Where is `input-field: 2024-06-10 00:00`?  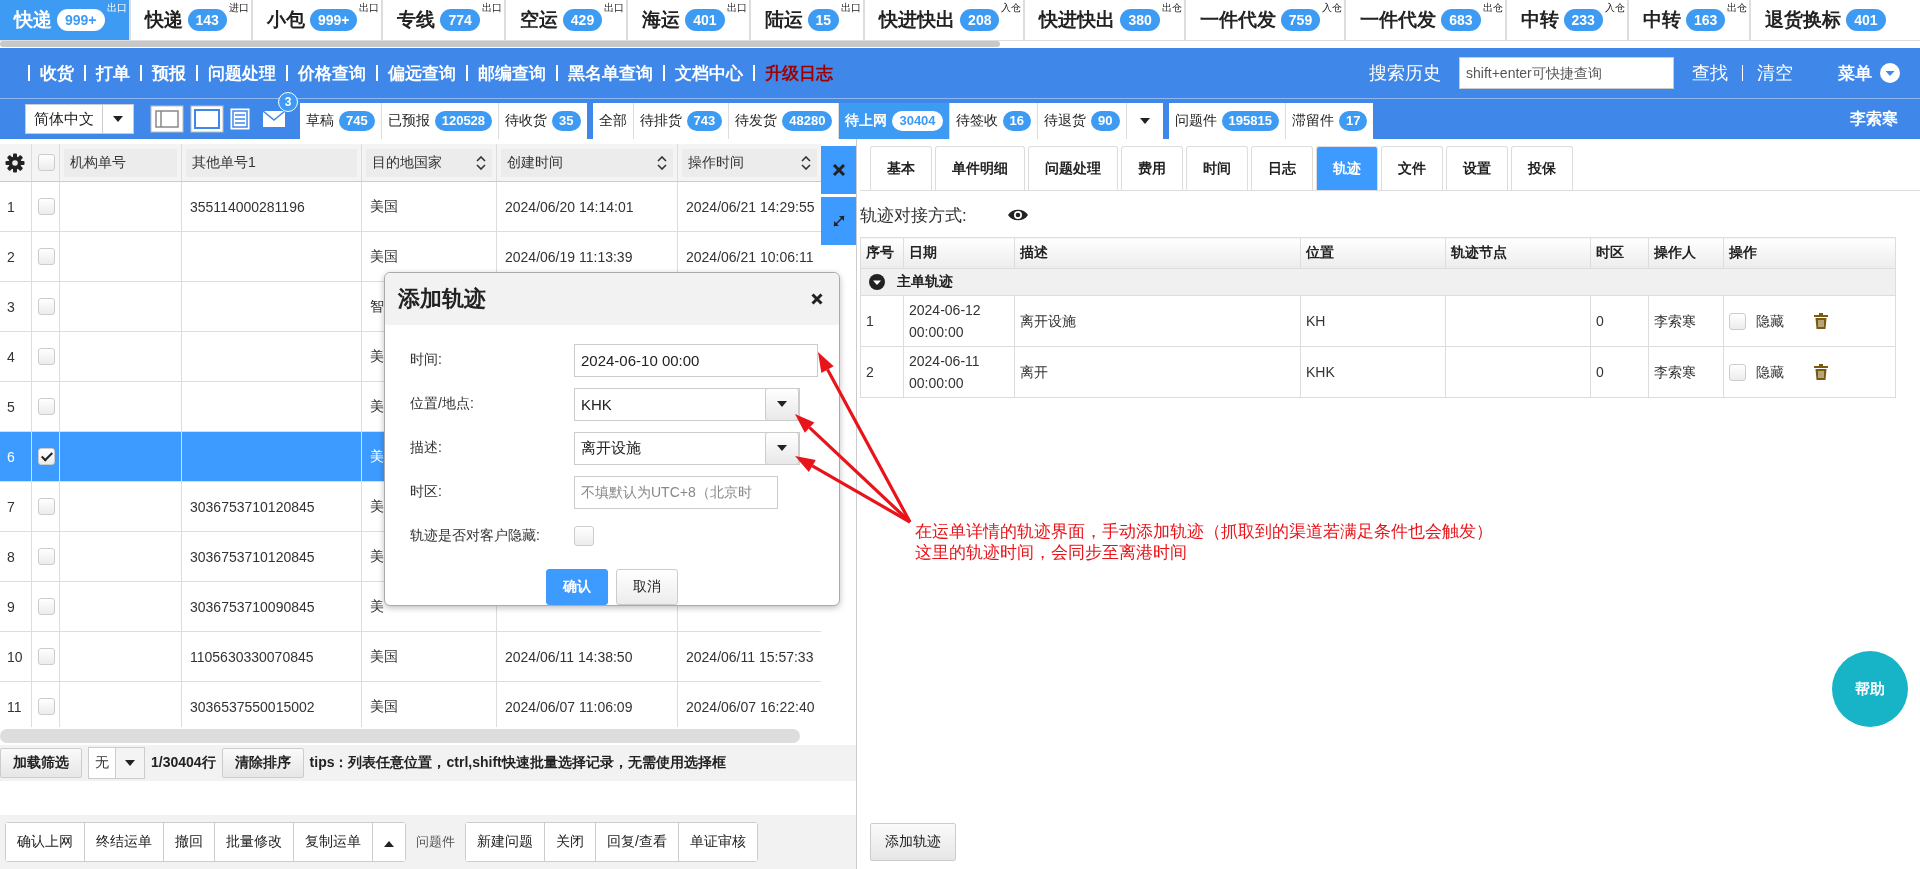
input-field: 2024-06-10 00:00 is located at coordinates (696, 360).